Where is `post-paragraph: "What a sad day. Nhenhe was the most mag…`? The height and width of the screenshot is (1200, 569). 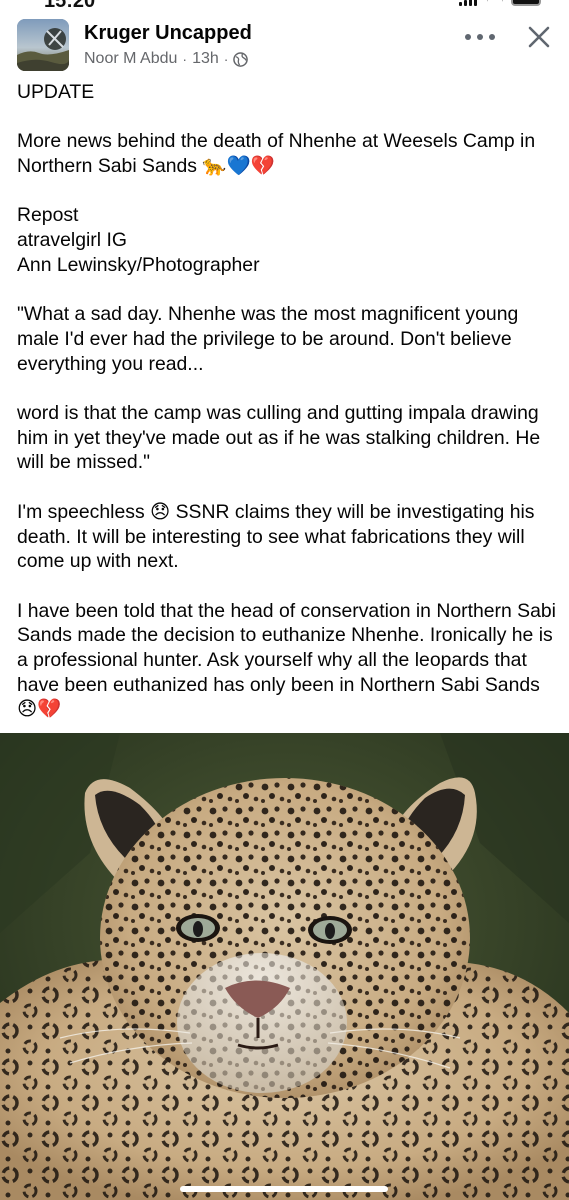
post-paragraph: "What a sad day. Nhenhe was the most mag… is located at coordinates (268, 339).